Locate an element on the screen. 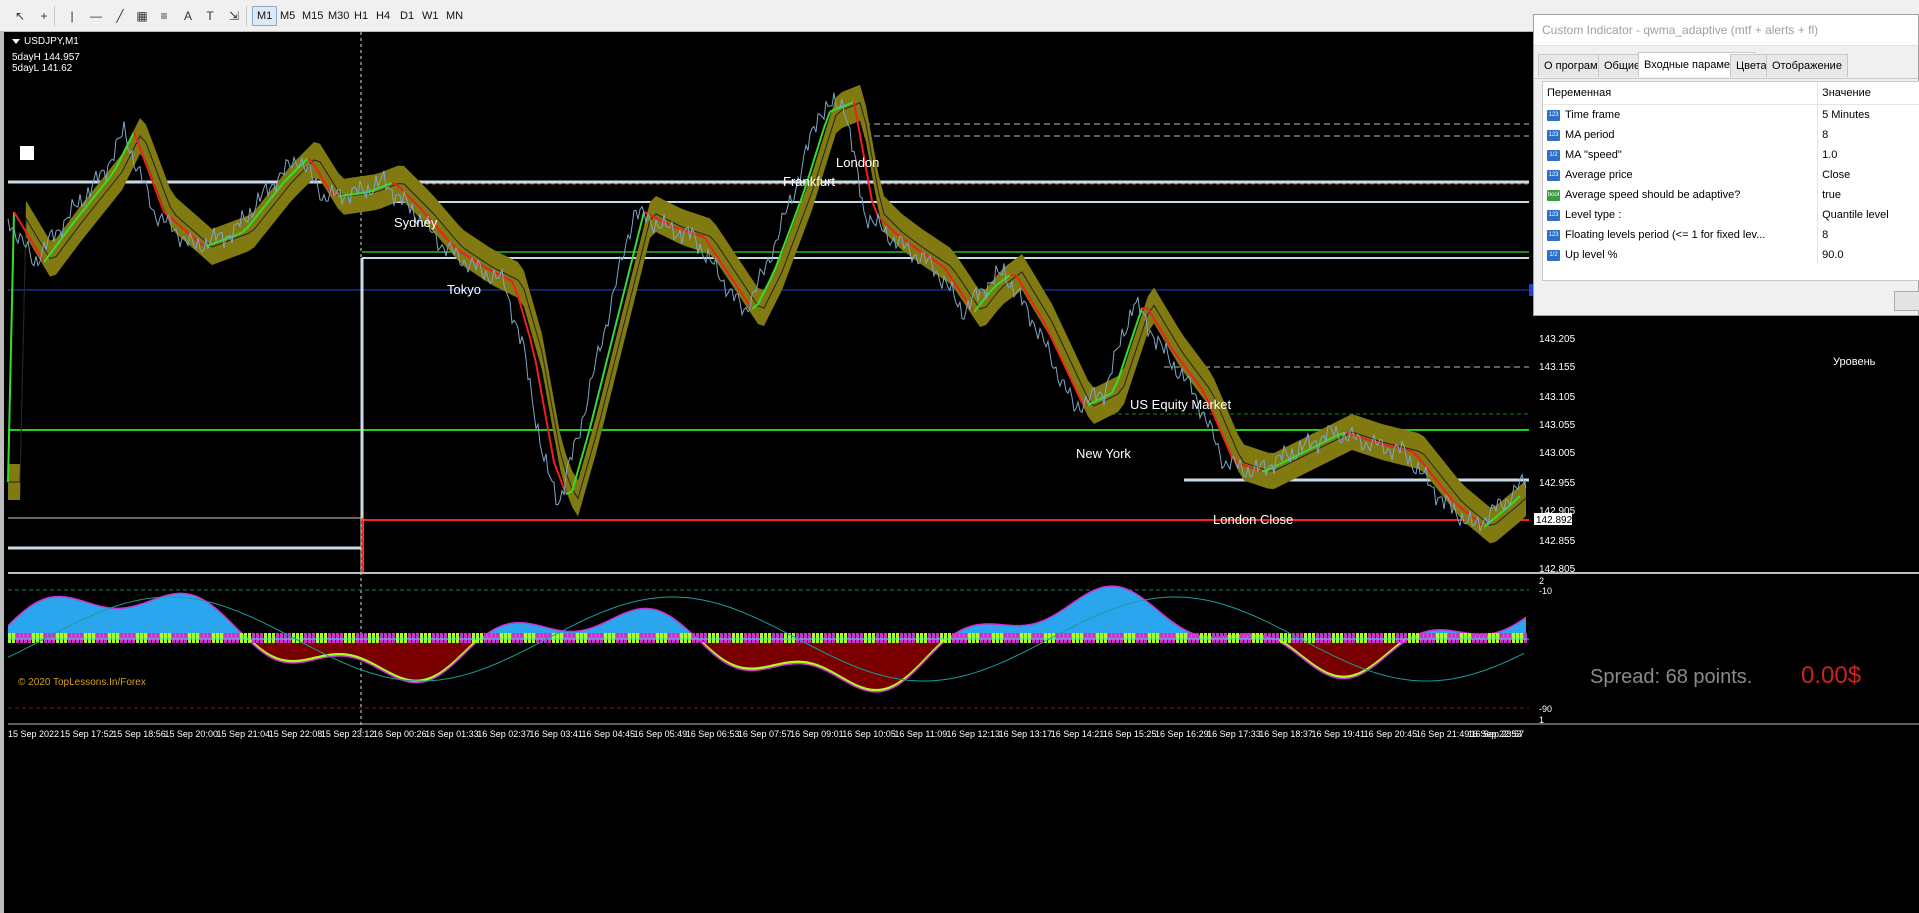 This screenshot has width=1919, height=913. panel-toggle-checkbox is located at coordinates (27, 153).